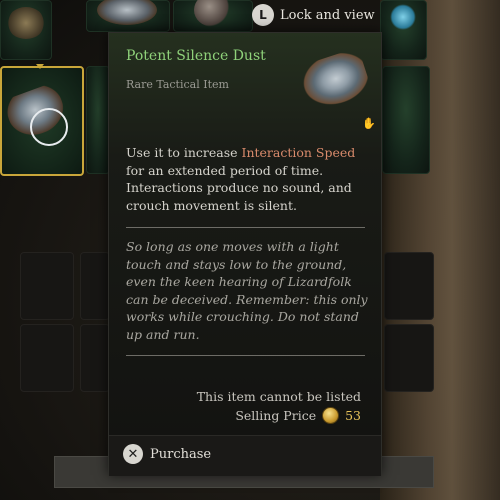 Image resolution: width=500 pixels, height=500 pixels. Describe the element at coordinates (49, 127) in the screenshot. I see `cursor-ring` at that location.